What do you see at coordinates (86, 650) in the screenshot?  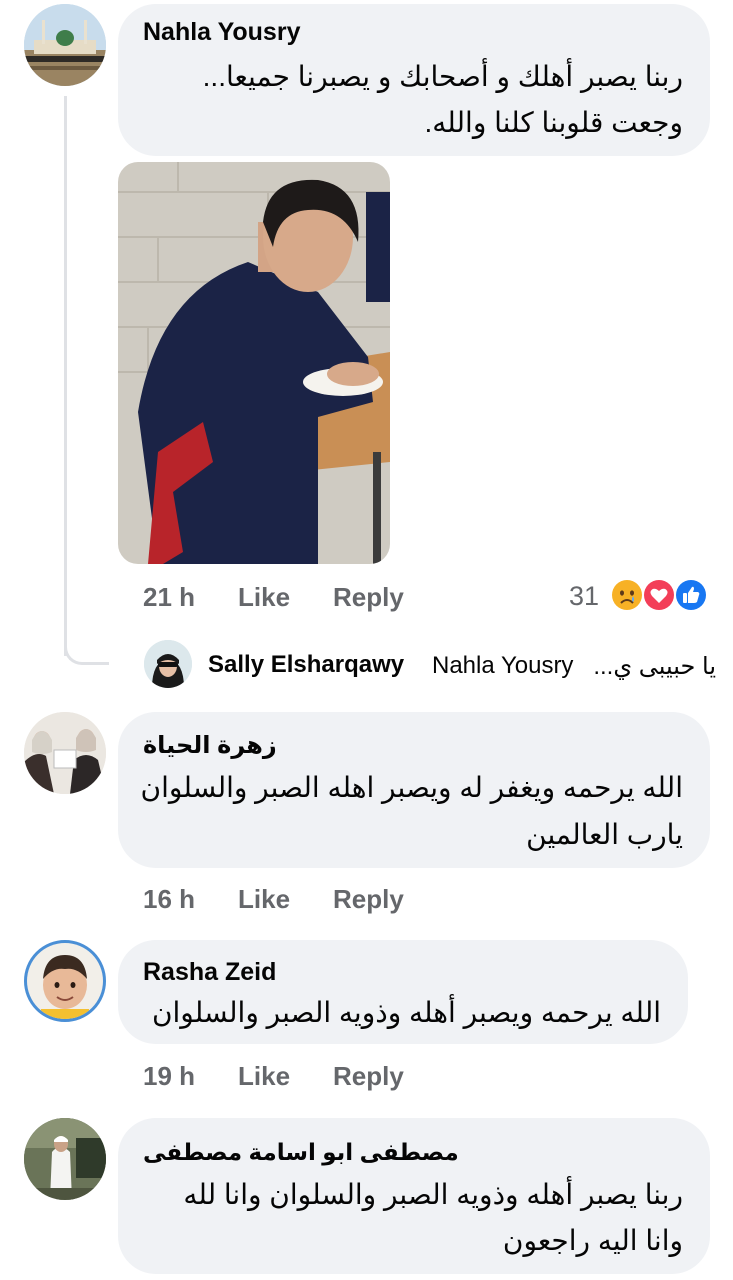 I see `thread-connector-curve` at bounding box center [86, 650].